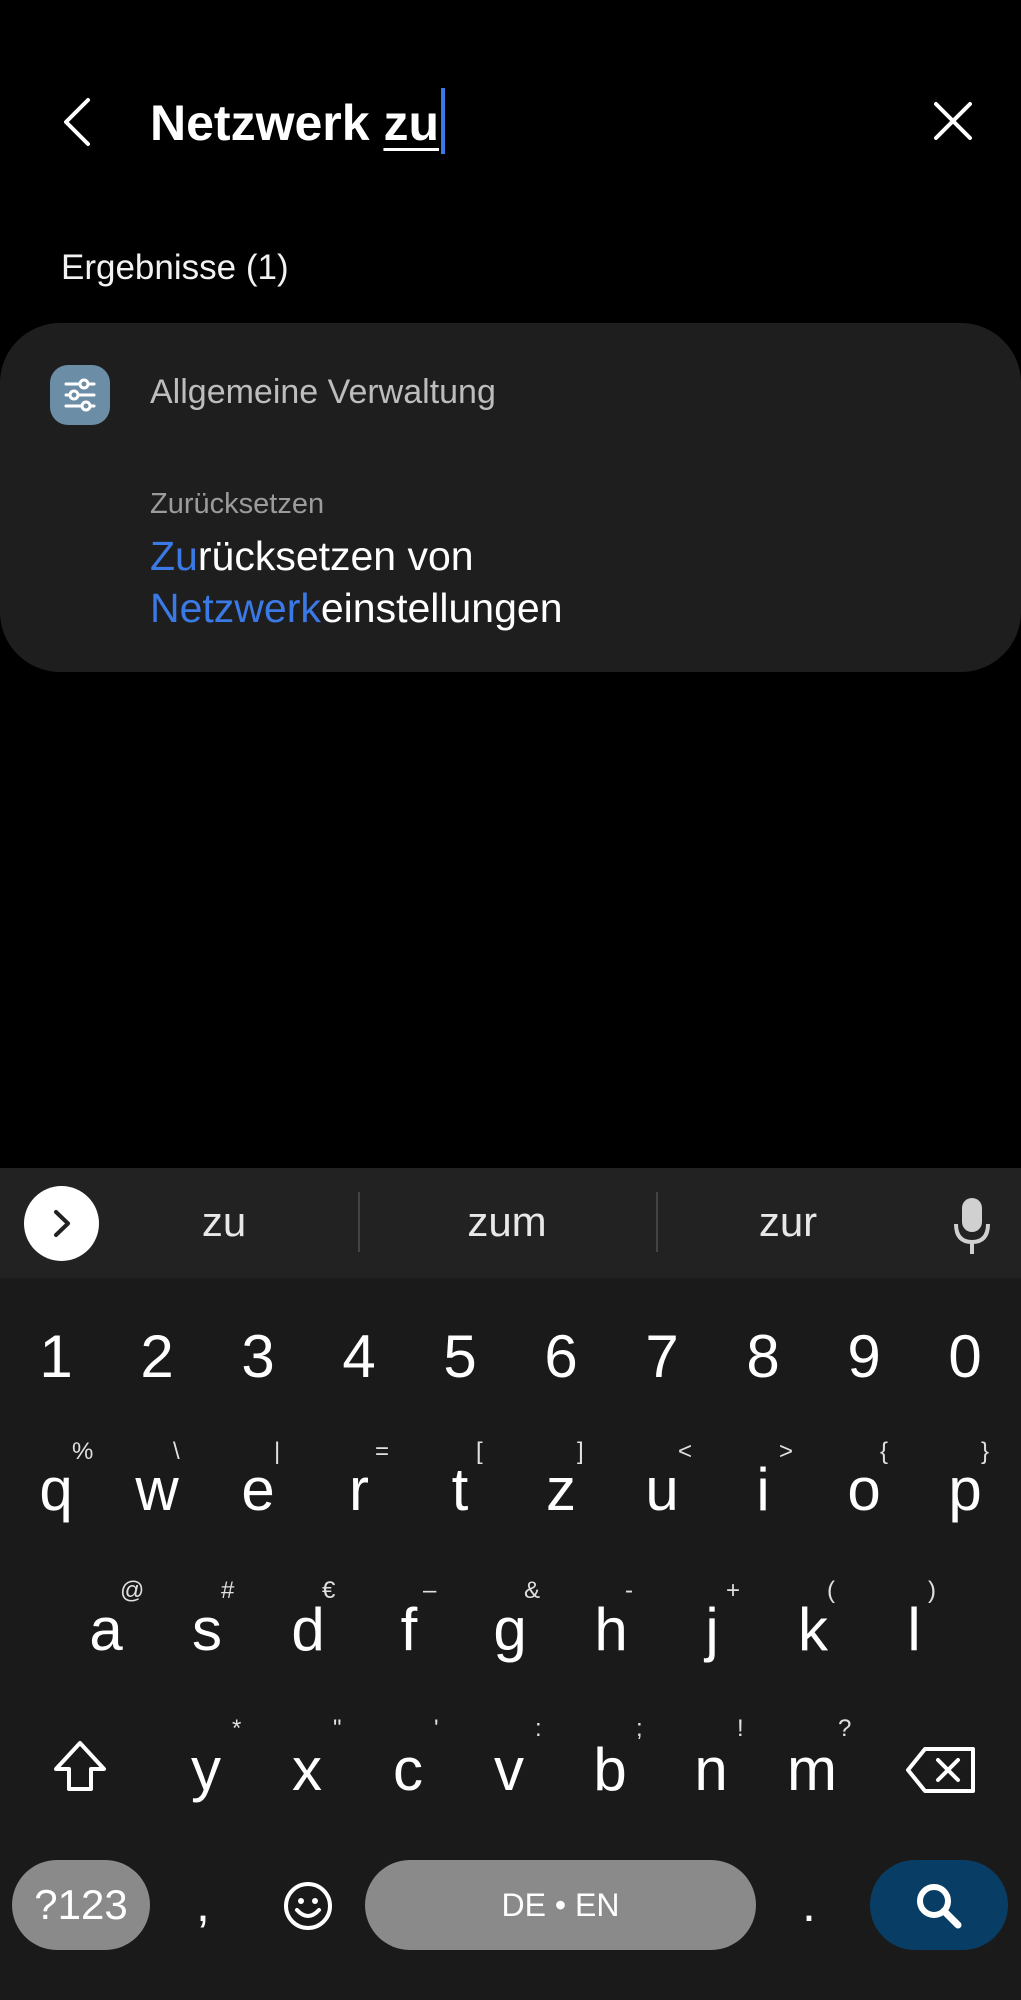 This screenshot has height=2000, width=1021. Describe the element at coordinates (83, 1451) in the screenshot. I see `key-hint: %` at that location.